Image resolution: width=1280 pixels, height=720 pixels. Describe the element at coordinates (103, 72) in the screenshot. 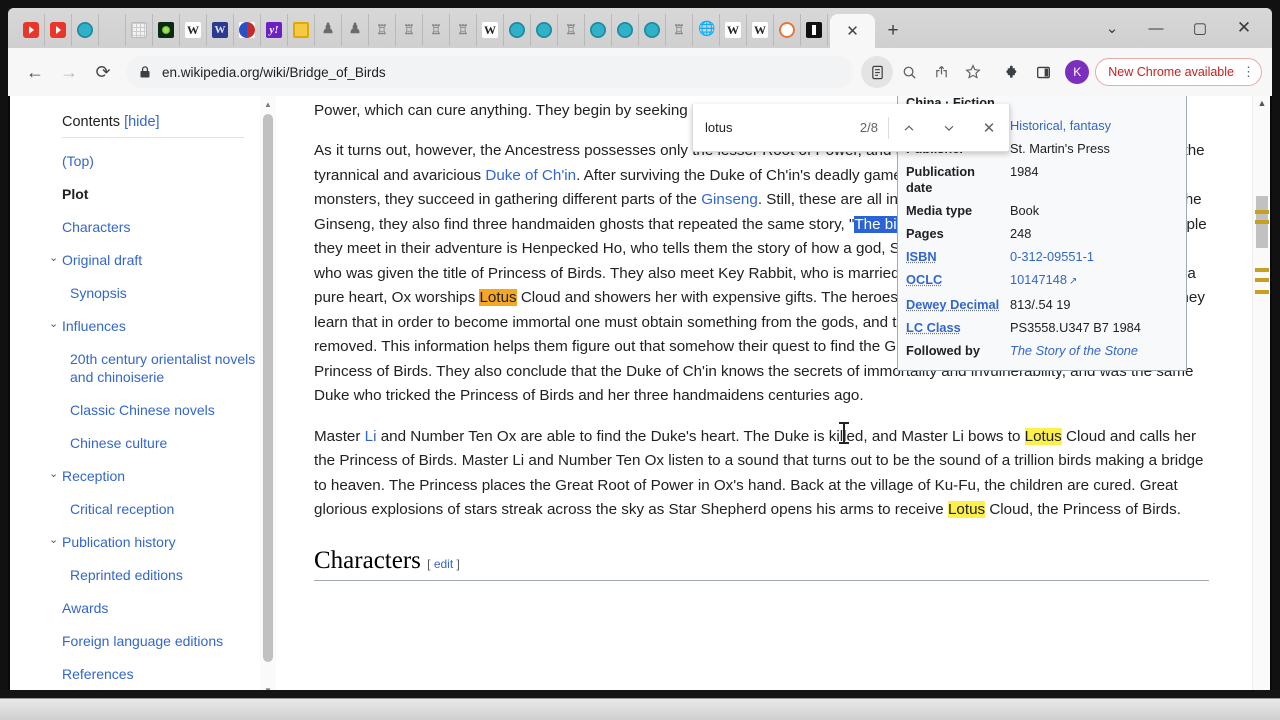

I see `reload-button: ⟳` at that location.